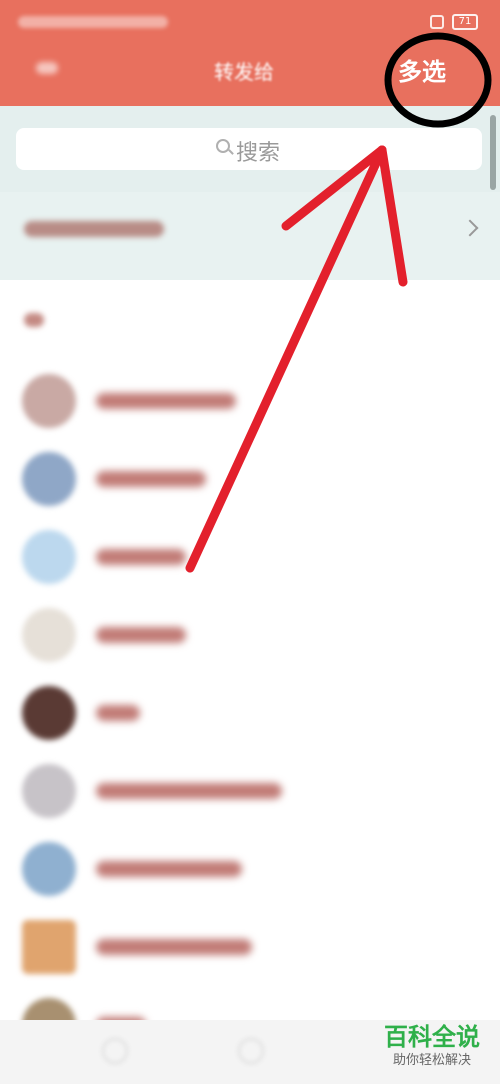  I want to click on recent-section-header, so click(34, 320).